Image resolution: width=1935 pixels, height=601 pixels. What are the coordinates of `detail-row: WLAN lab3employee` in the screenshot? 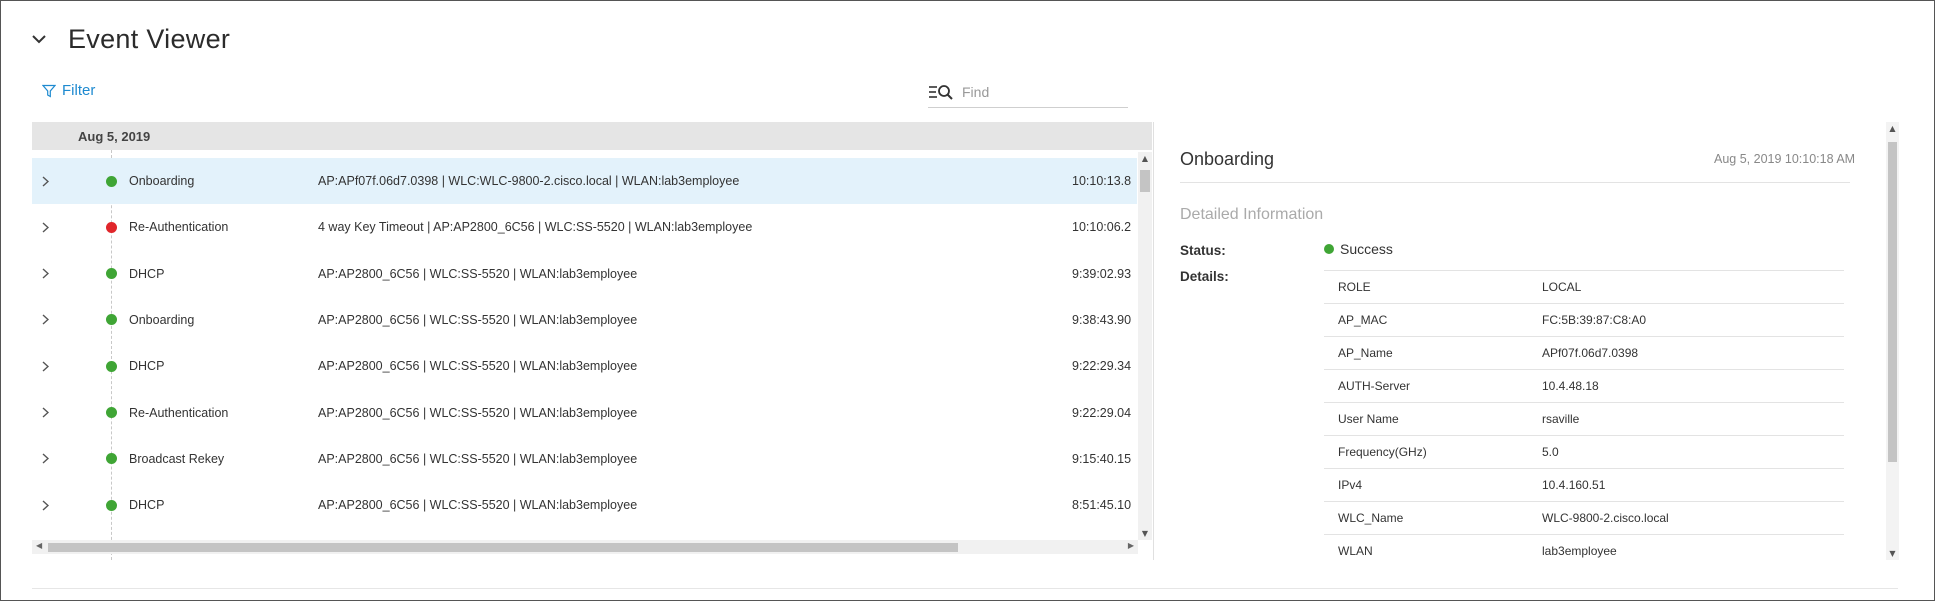 It's located at (1584, 550).